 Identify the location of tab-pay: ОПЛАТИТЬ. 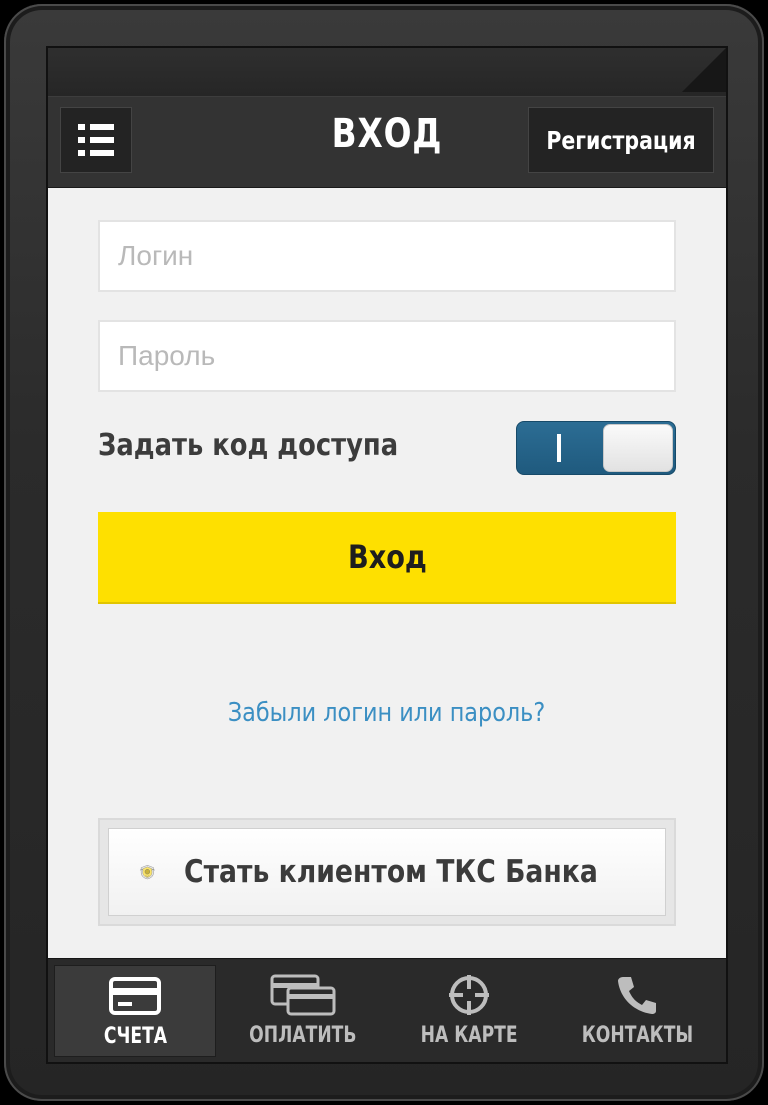
(303, 1011).